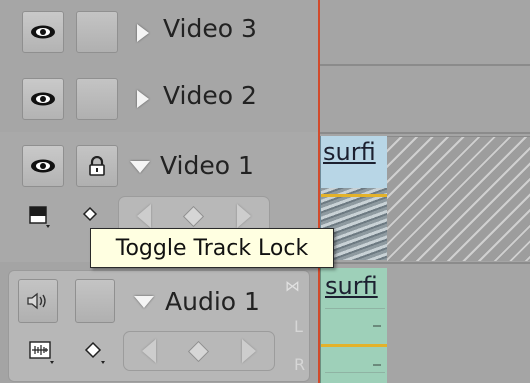  I want to click on track-name: Video 3, so click(210, 28).